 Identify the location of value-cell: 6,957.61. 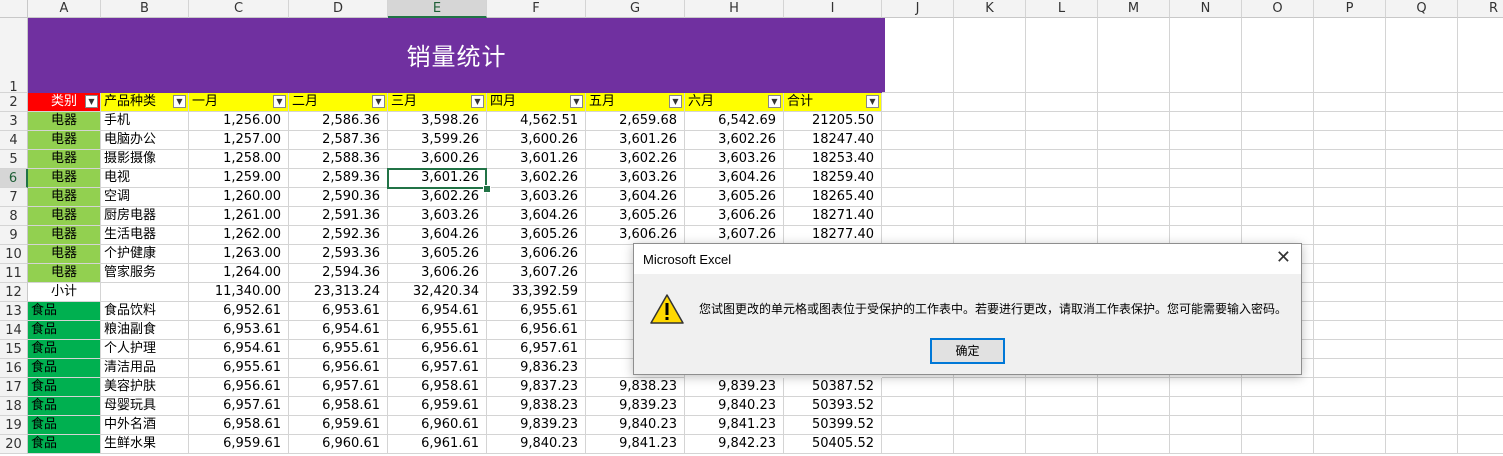
(536, 349).